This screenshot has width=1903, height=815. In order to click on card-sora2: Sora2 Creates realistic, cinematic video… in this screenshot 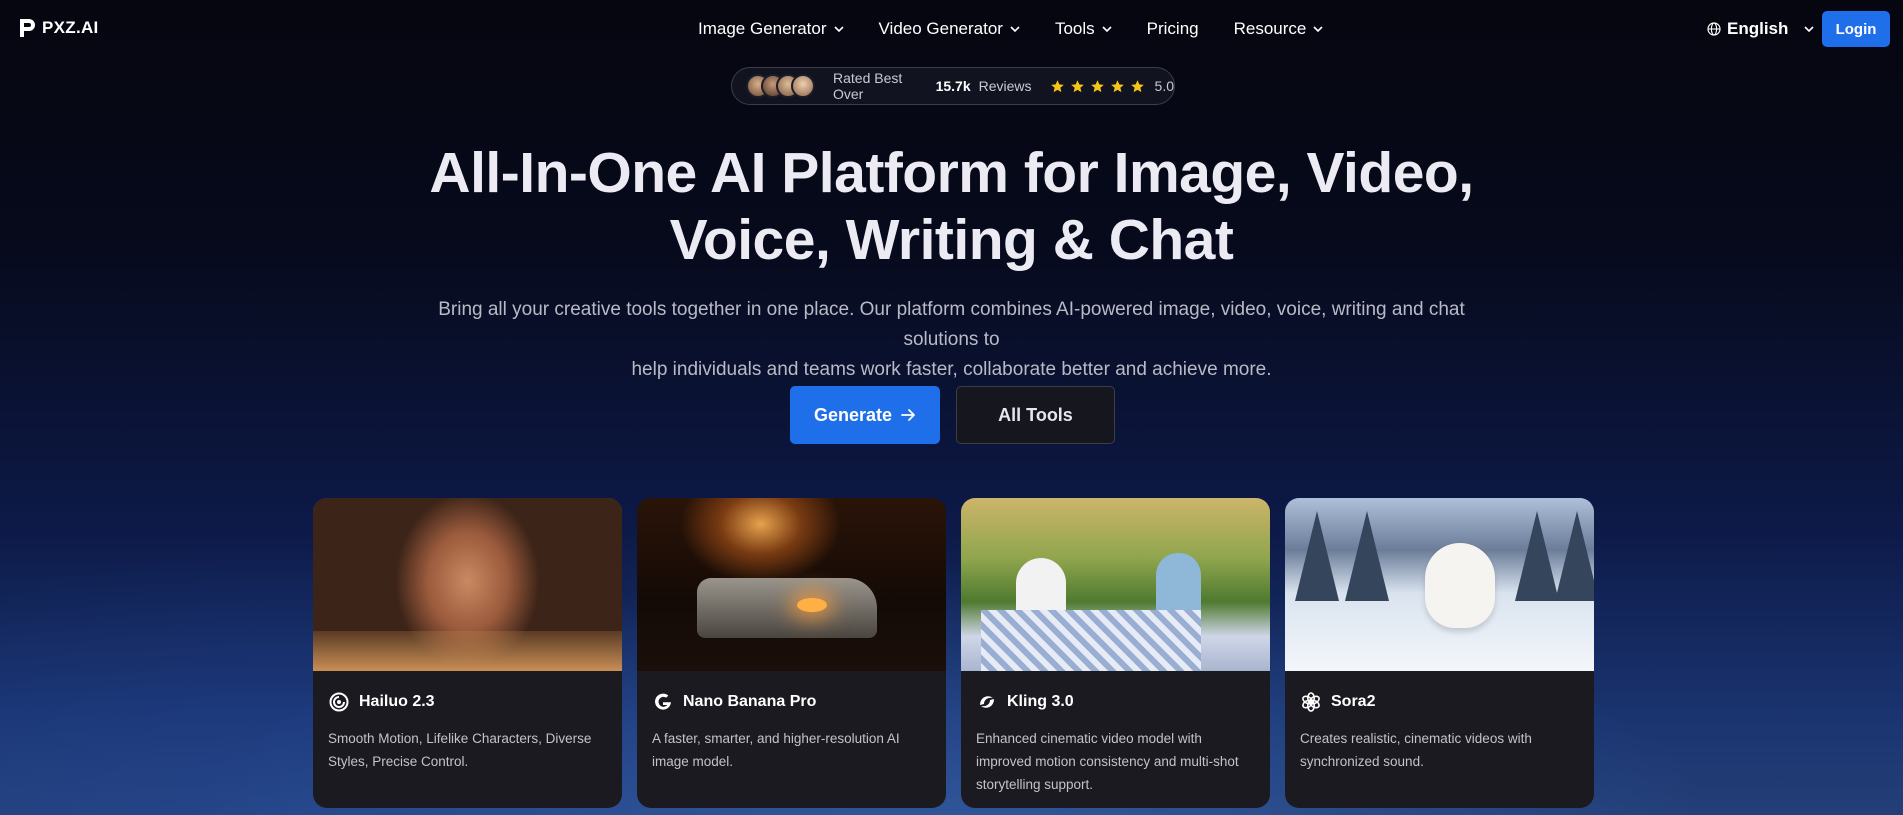, I will do `click(1439, 653)`.